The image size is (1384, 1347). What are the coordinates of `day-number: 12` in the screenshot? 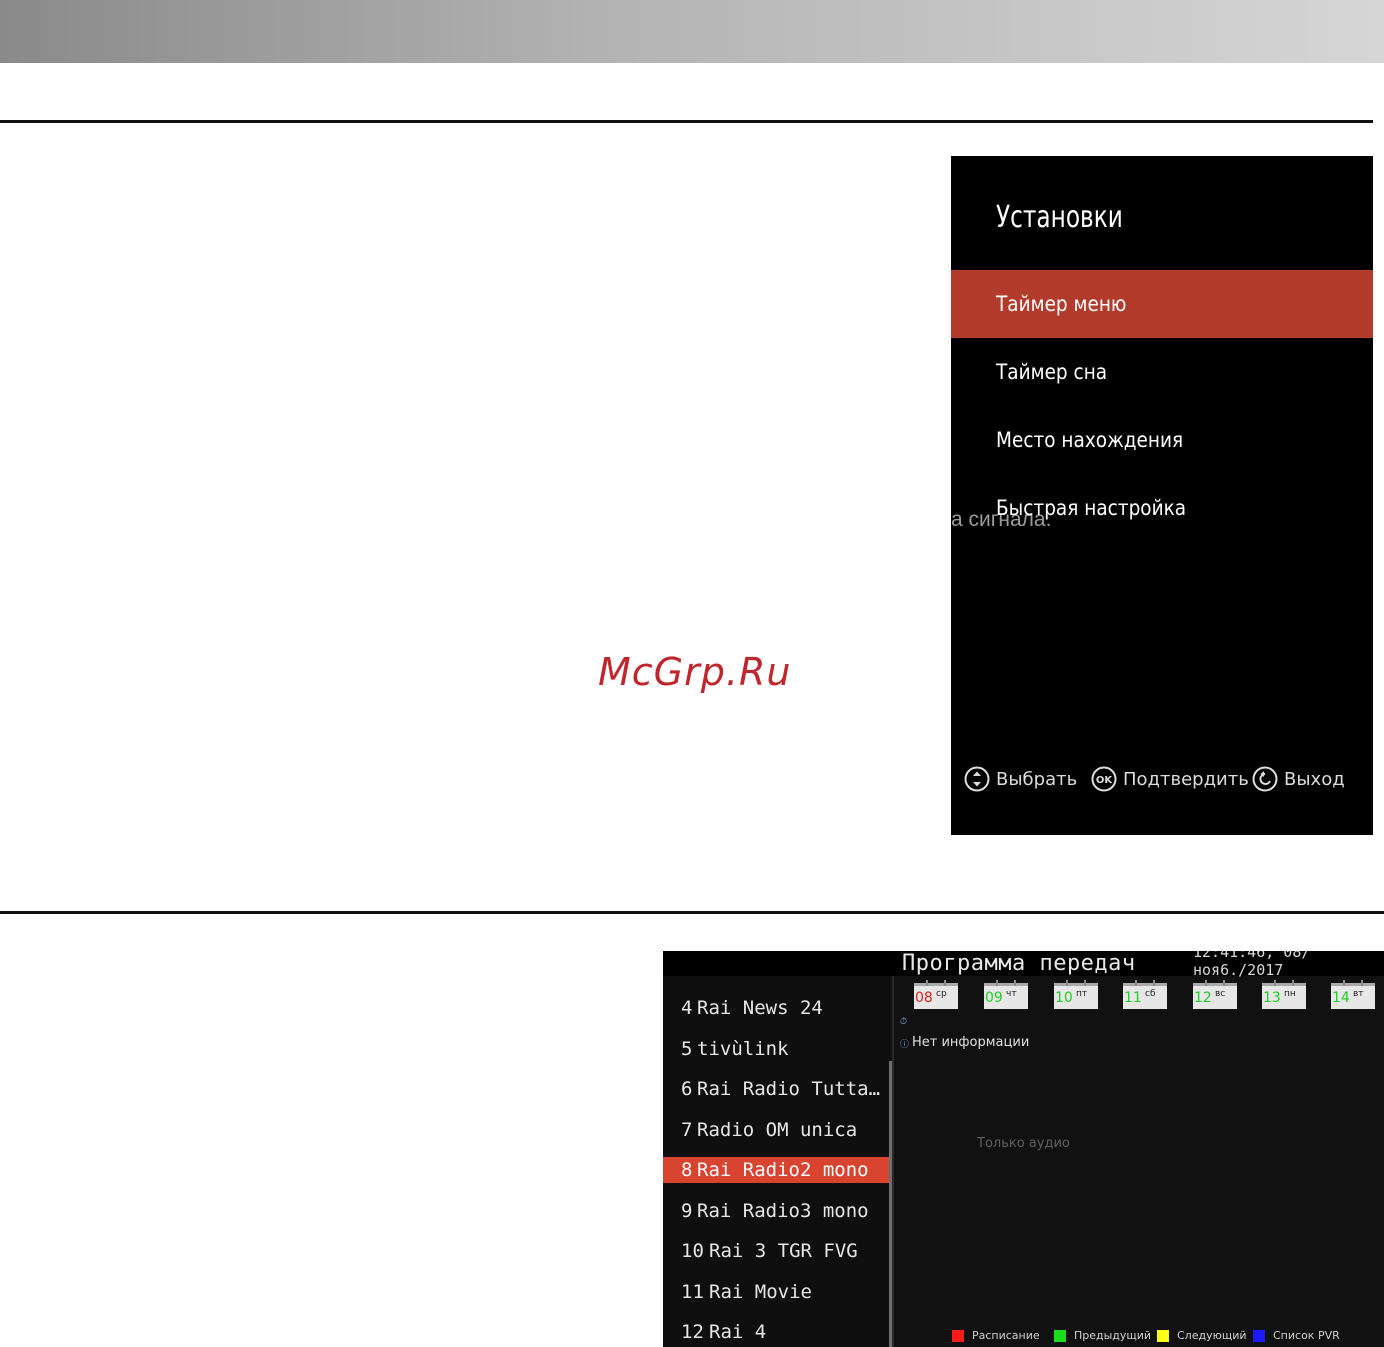 It's located at (1203, 998).